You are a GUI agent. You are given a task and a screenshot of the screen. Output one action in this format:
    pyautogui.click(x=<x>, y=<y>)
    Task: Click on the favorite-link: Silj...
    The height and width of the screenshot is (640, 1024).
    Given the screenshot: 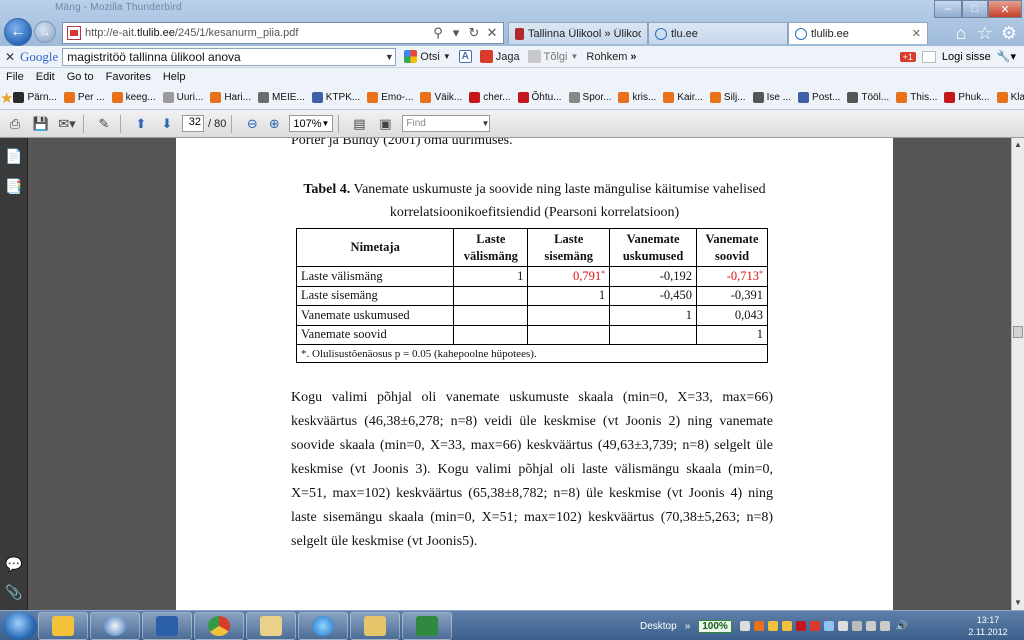 What is the action you would take?
    pyautogui.click(x=727, y=97)
    